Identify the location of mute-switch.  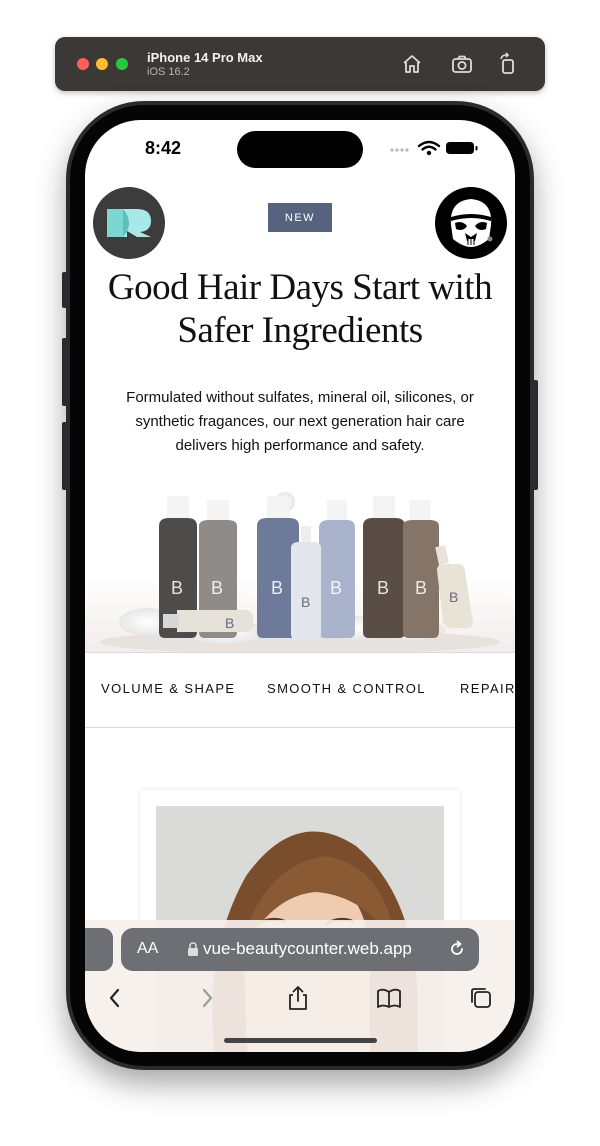
(64, 290).